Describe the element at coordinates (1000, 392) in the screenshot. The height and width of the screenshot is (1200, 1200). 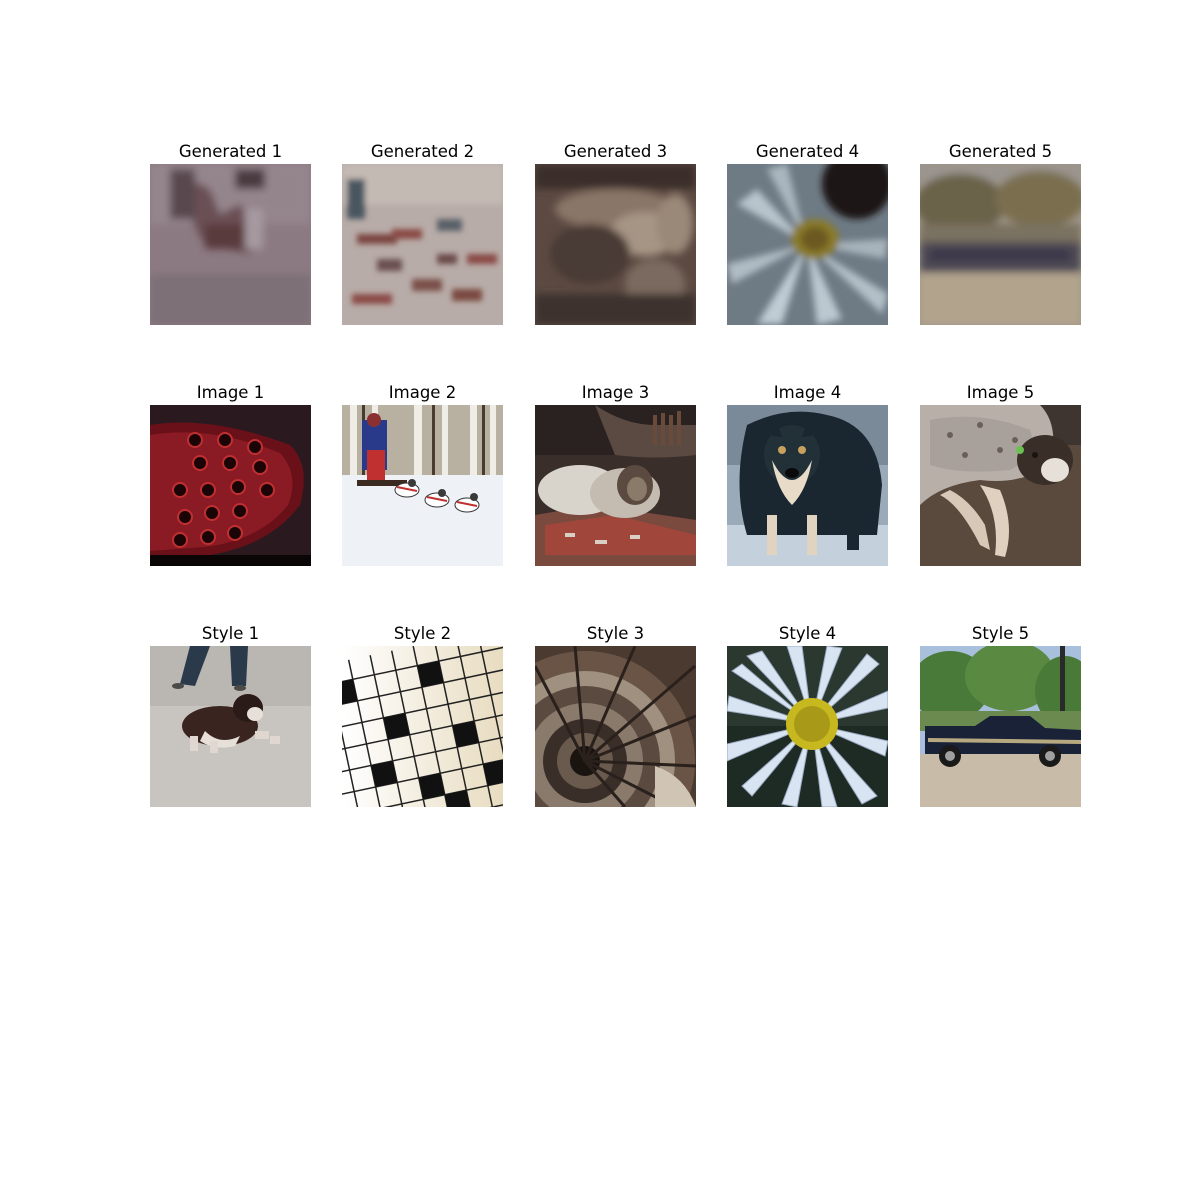
I see `image-title-5: Image 5` at that location.